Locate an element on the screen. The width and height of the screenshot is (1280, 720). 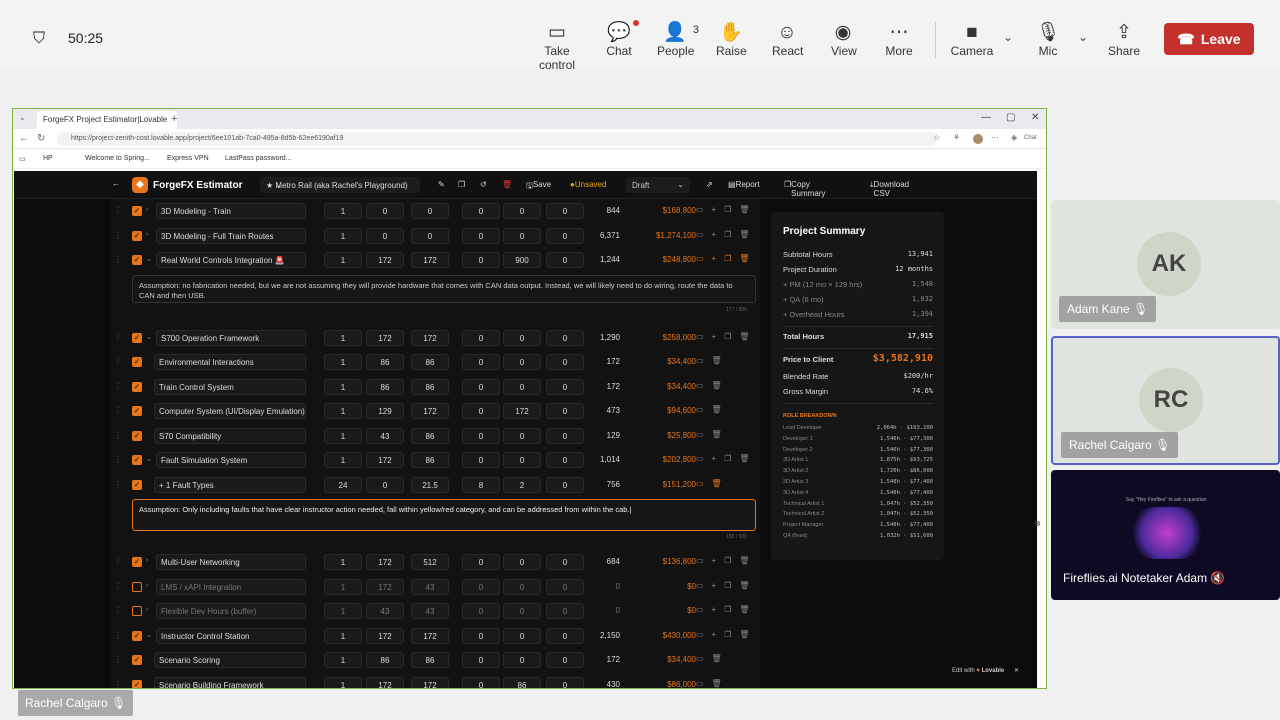
item-name-field: + 1 Fault Types is located at coordinates (230, 484).